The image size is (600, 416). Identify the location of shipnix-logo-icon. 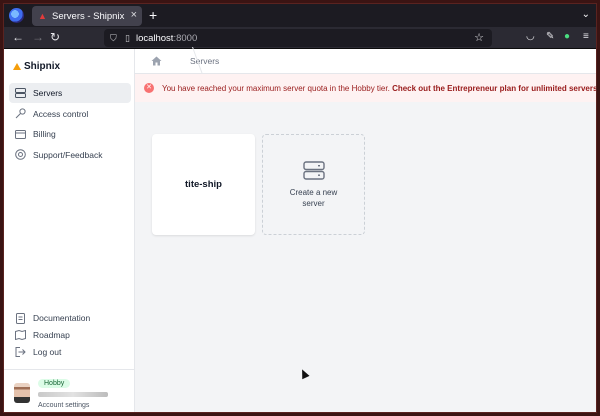
(17, 66).